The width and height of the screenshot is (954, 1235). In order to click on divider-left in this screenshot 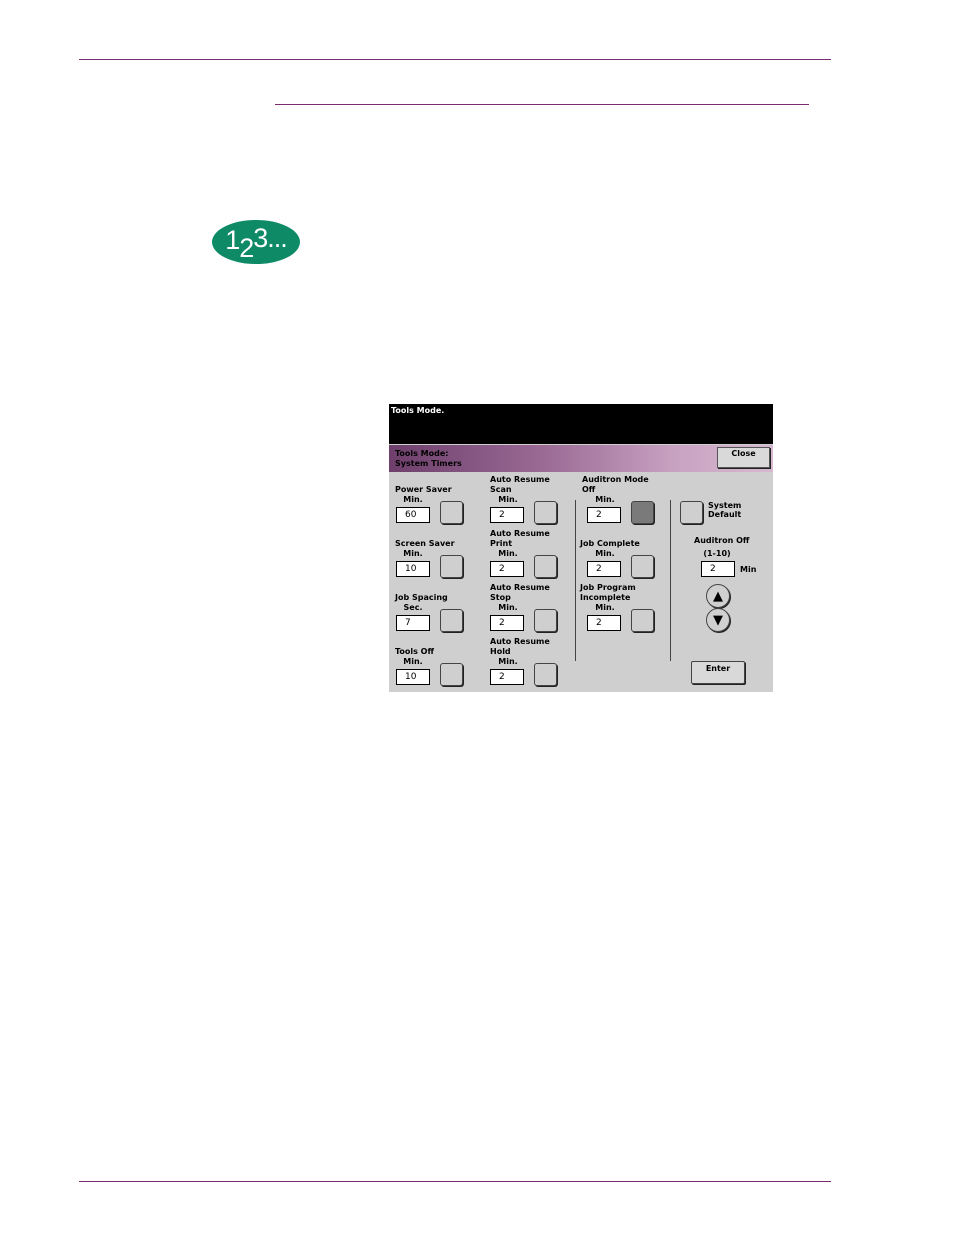, I will do `click(575, 580)`.